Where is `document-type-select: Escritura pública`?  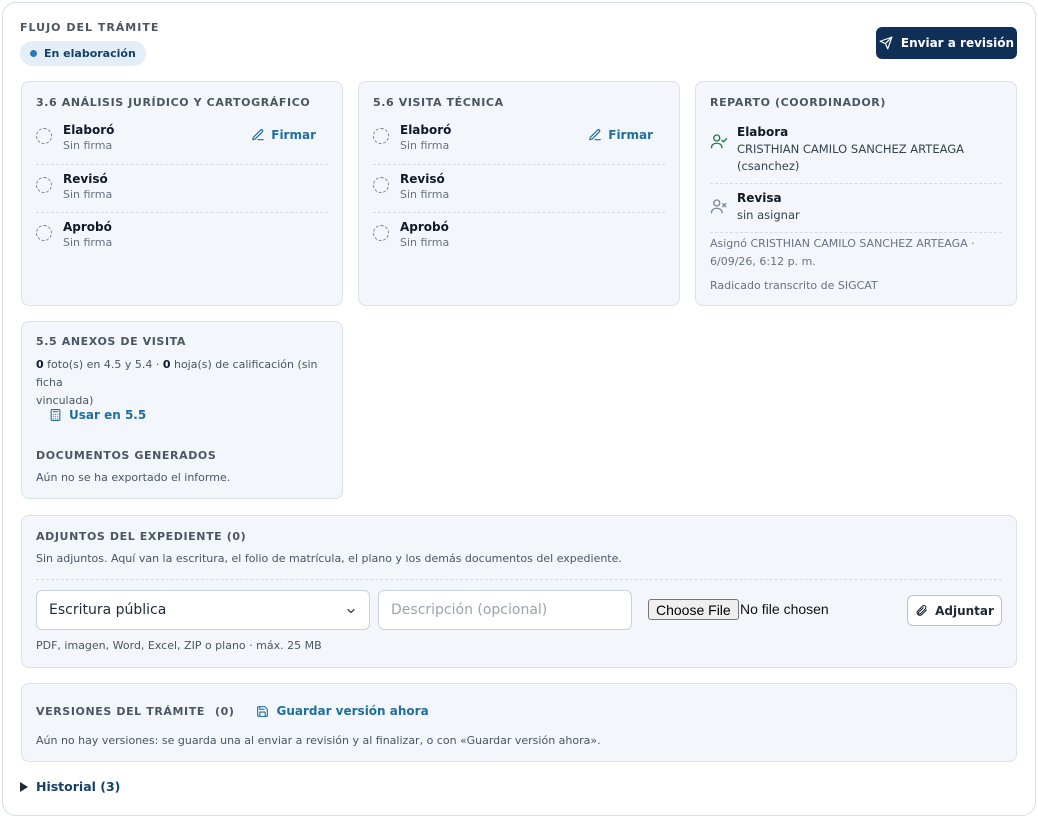 document-type-select: Escritura pública is located at coordinates (203, 610).